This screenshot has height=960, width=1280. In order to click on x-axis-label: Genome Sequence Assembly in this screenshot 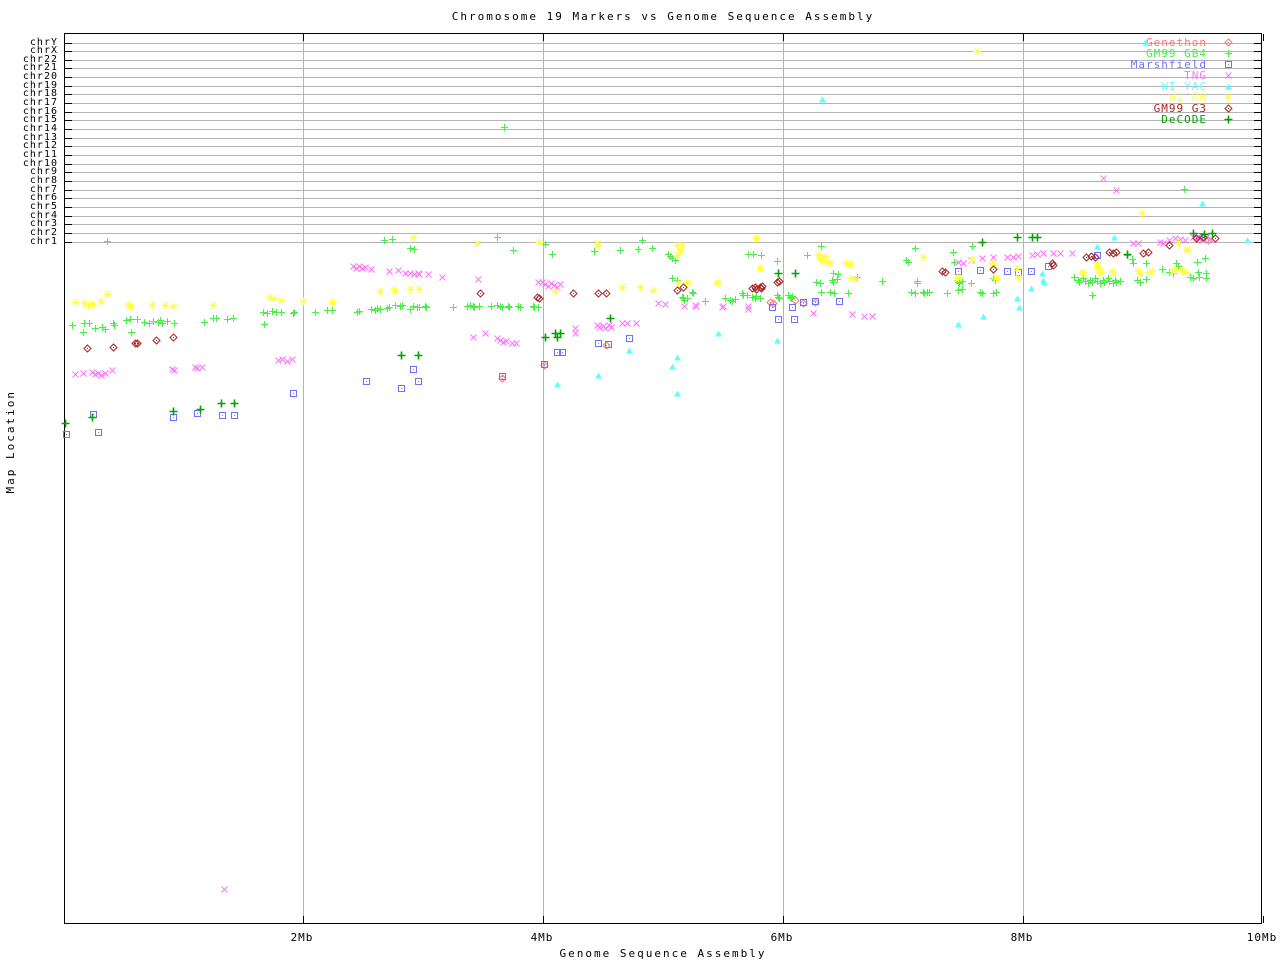, I will do `click(663, 953)`.